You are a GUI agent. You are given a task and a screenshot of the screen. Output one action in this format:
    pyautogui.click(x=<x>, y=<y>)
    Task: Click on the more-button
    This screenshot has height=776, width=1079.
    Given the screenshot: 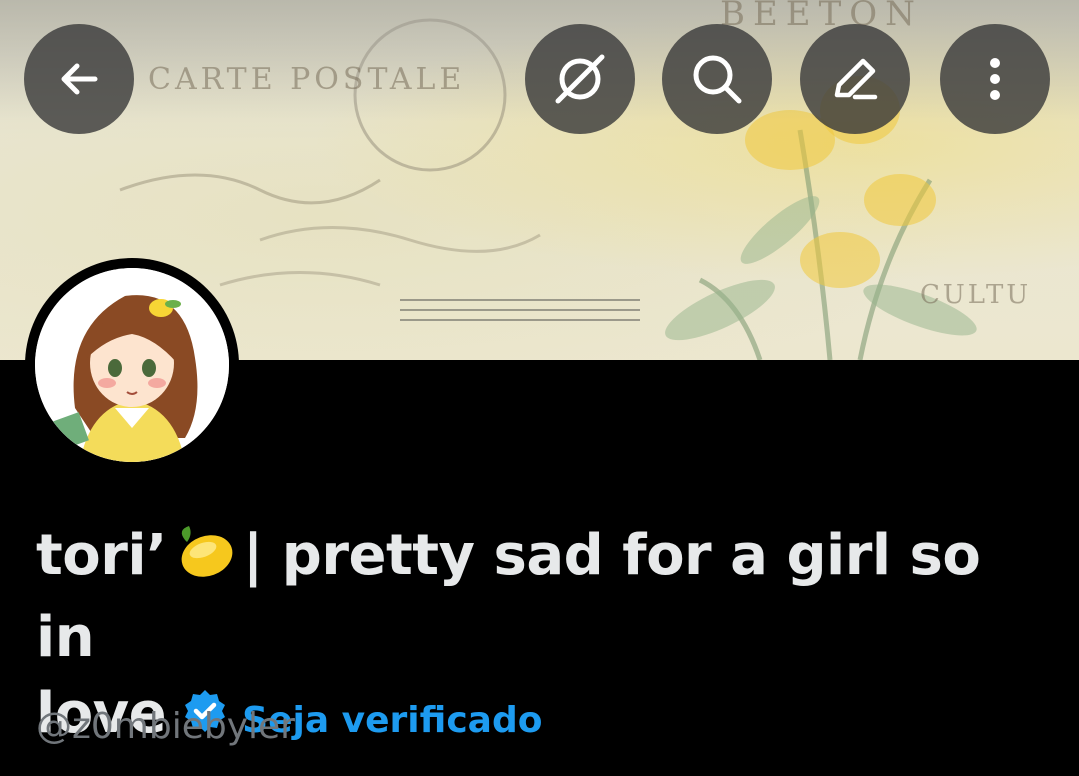 What is the action you would take?
    pyautogui.click(x=995, y=79)
    